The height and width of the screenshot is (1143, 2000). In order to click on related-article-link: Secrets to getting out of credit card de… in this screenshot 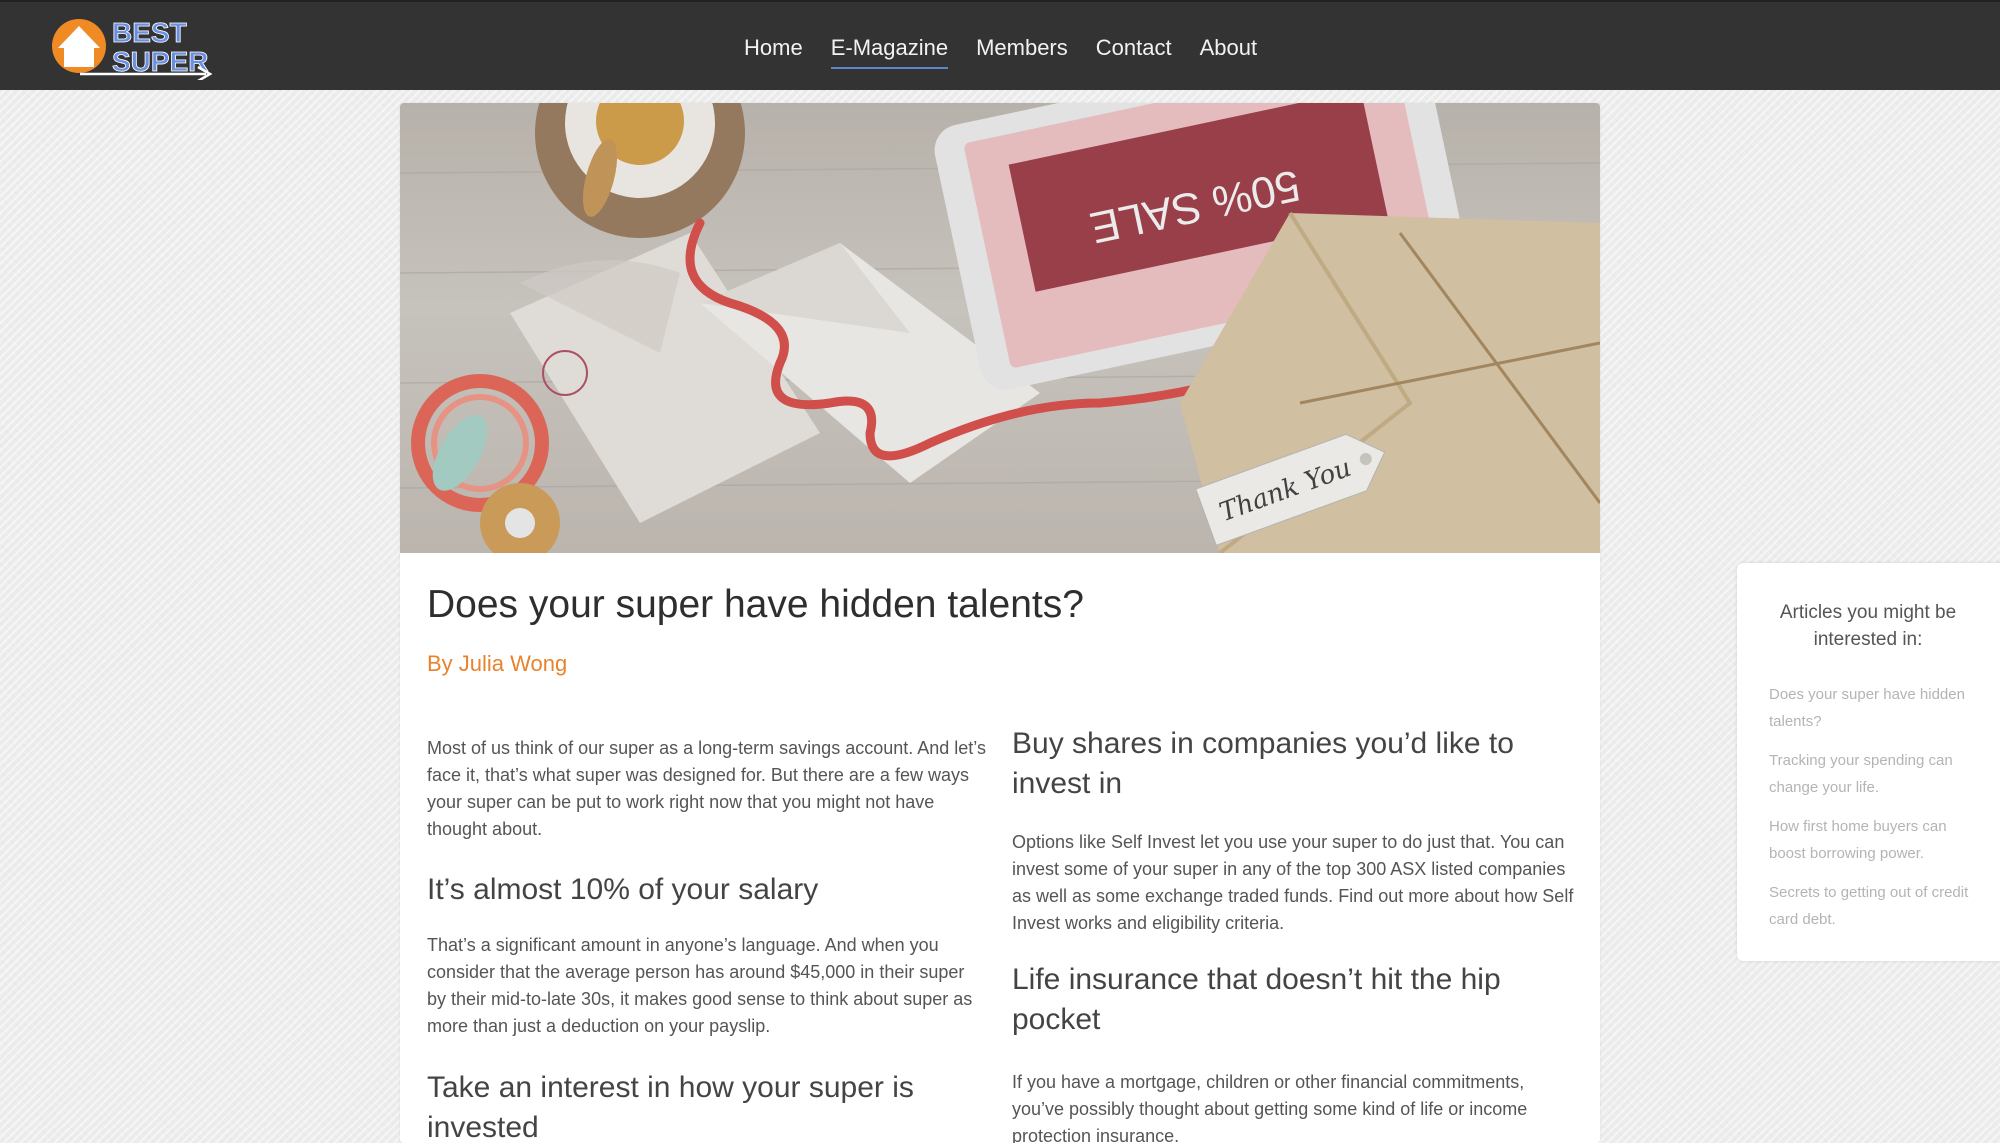, I will do `click(1876, 906)`.